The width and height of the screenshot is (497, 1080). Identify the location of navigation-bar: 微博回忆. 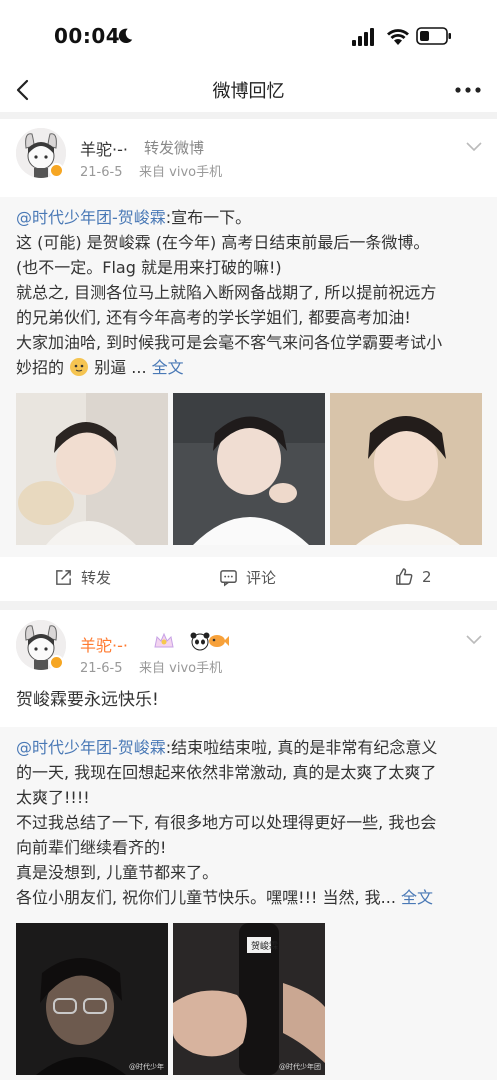
(248, 90).